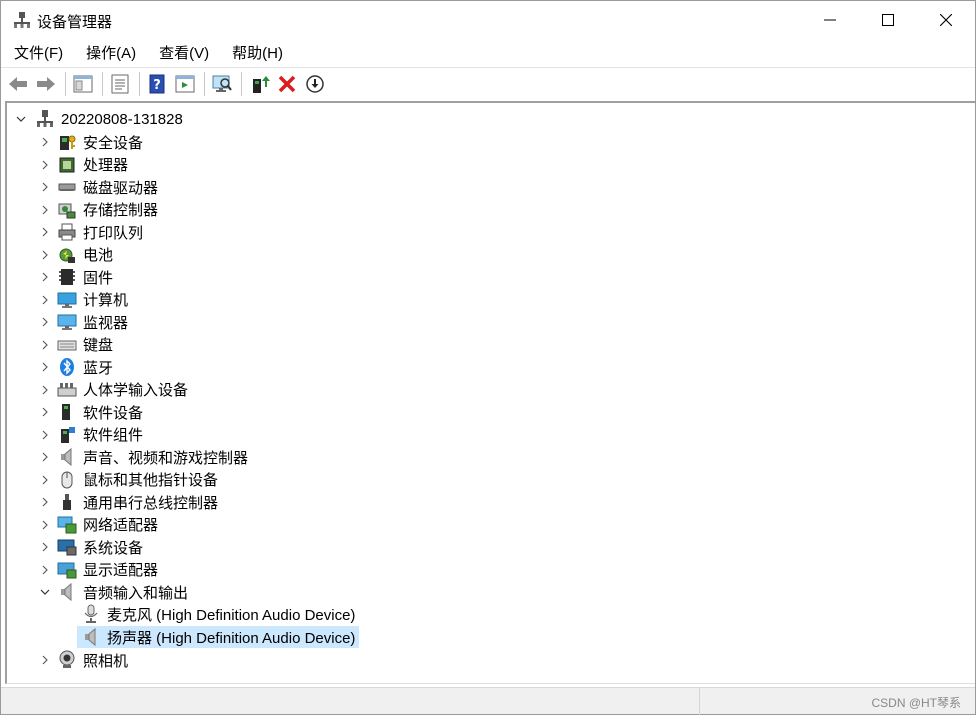  What do you see at coordinates (97, 187) in the screenshot?
I see `tree-category: 磁盘驱动器` at bounding box center [97, 187].